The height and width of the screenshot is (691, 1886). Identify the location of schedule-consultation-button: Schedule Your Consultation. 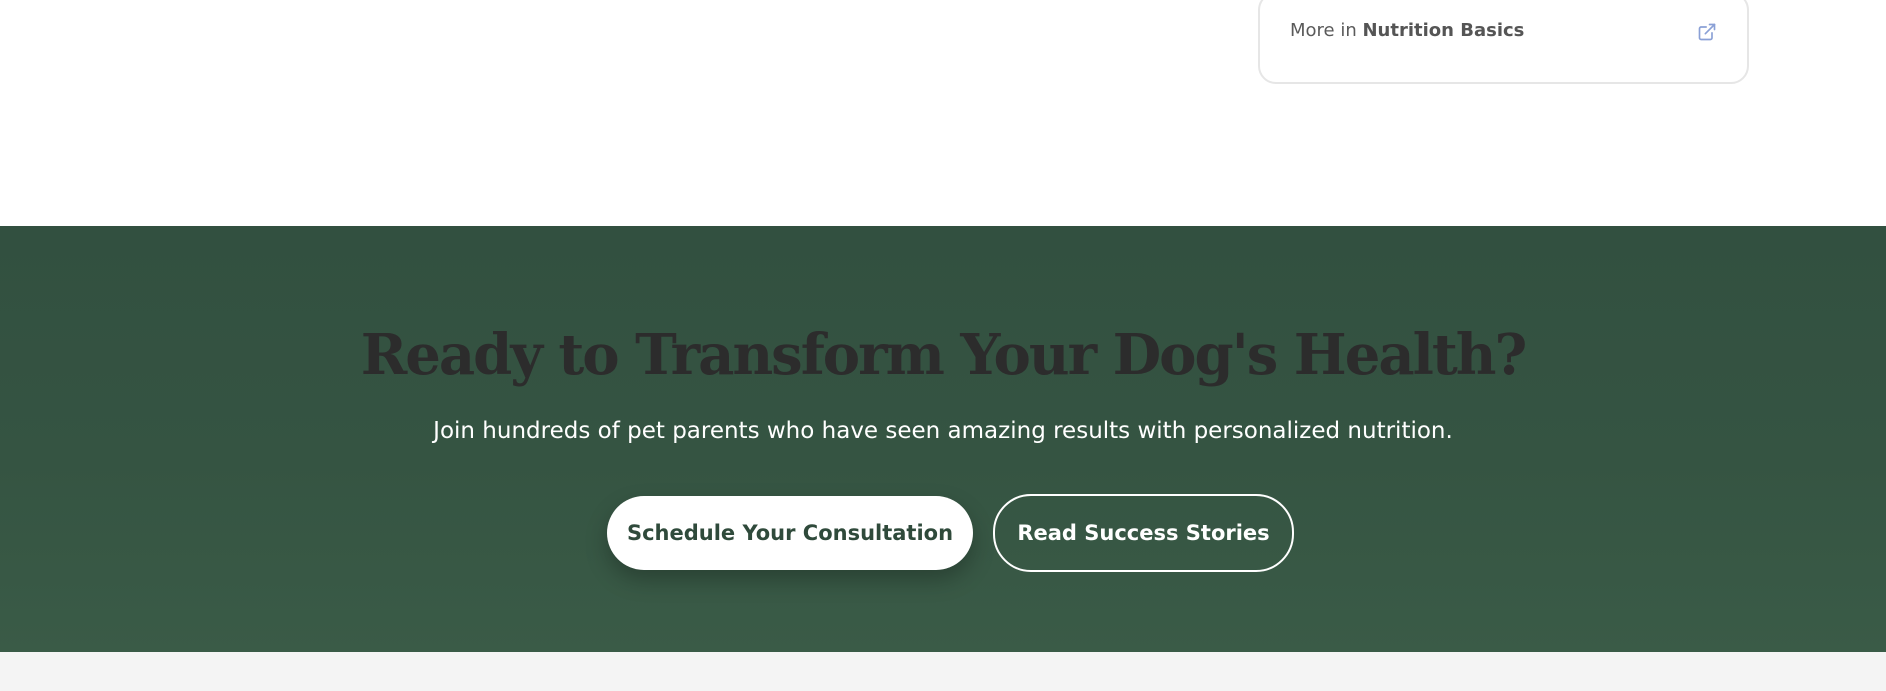
(790, 533).